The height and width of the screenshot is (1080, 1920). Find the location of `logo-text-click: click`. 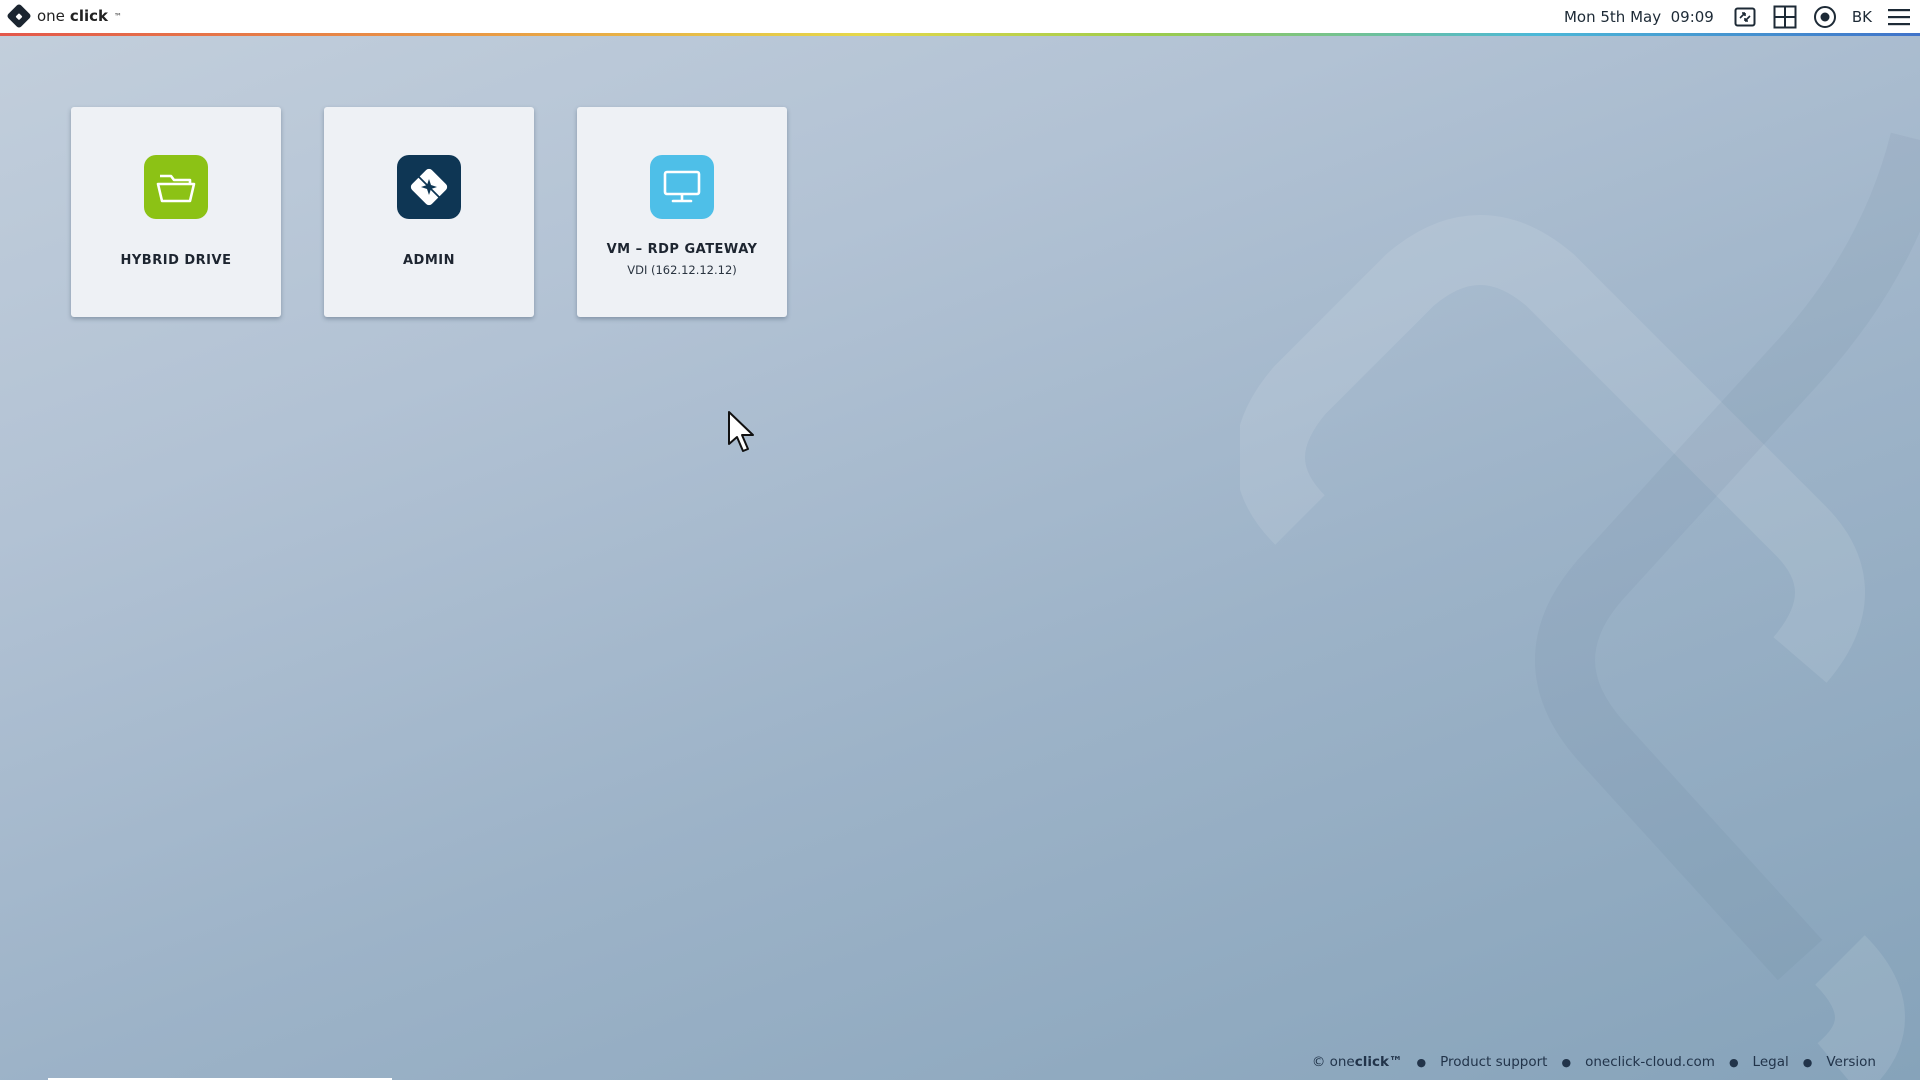

logo-text-click: click is located at coordinates (88, 16).